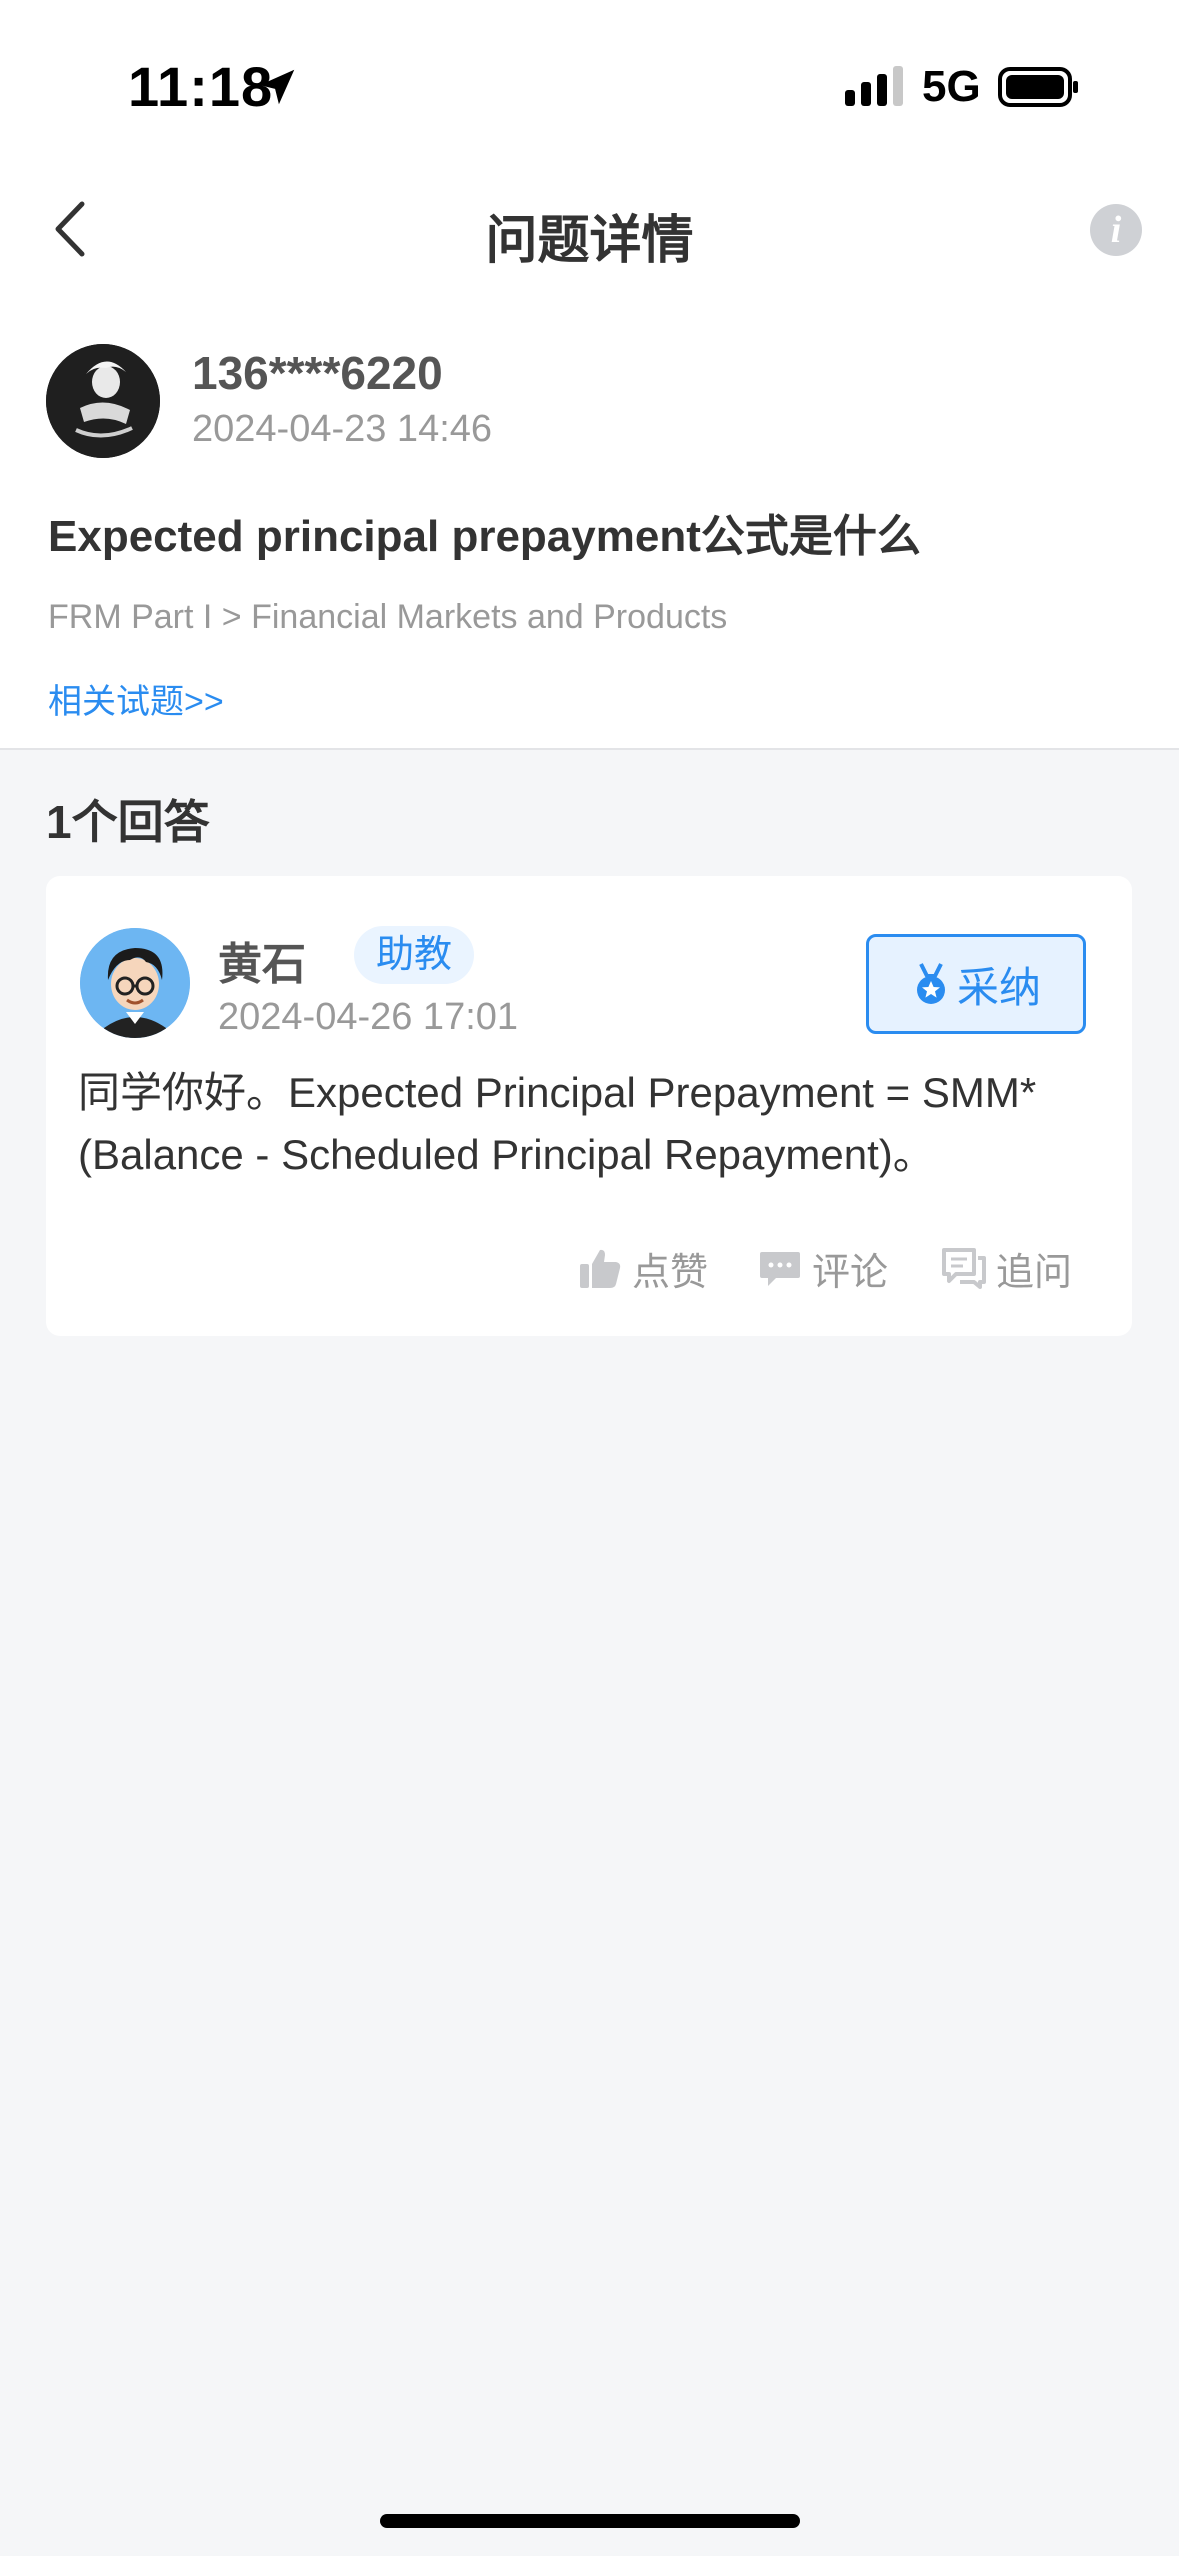 Image resolution: width=1179 pixels, height=2556 pixels. Describe the element at coordinates (368, 1017) in the screenshot. I see `answer-time: 2024-04-26 17:01` at that location.